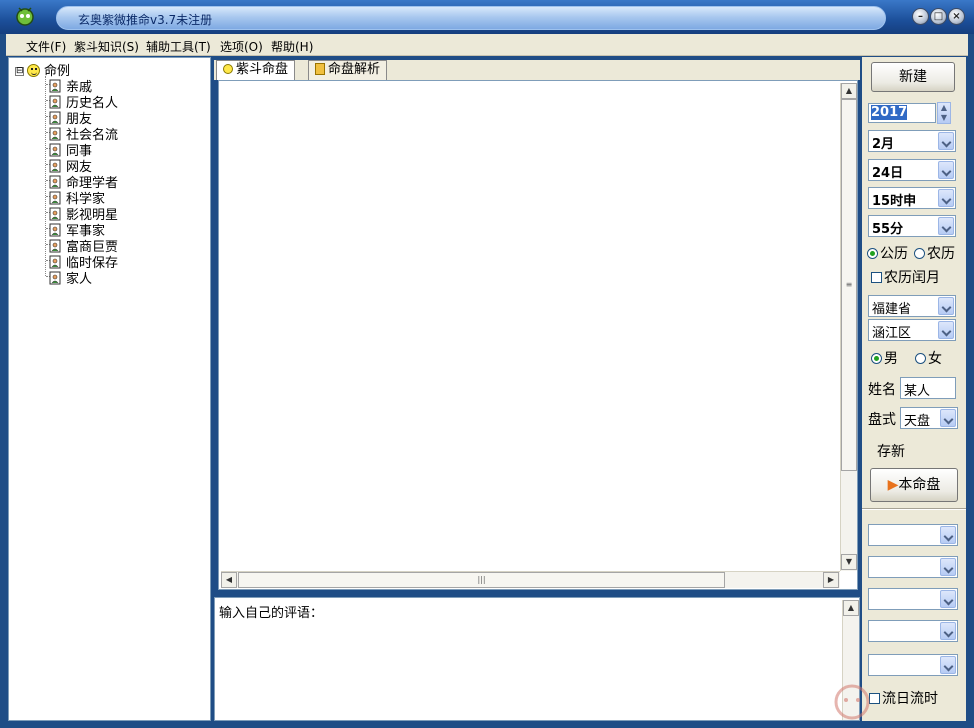 This screenshot has width=974, height=728. Describe the element at coordinates (75, 229) in the screenshot. I see `tree-item: 军事家` at that location.